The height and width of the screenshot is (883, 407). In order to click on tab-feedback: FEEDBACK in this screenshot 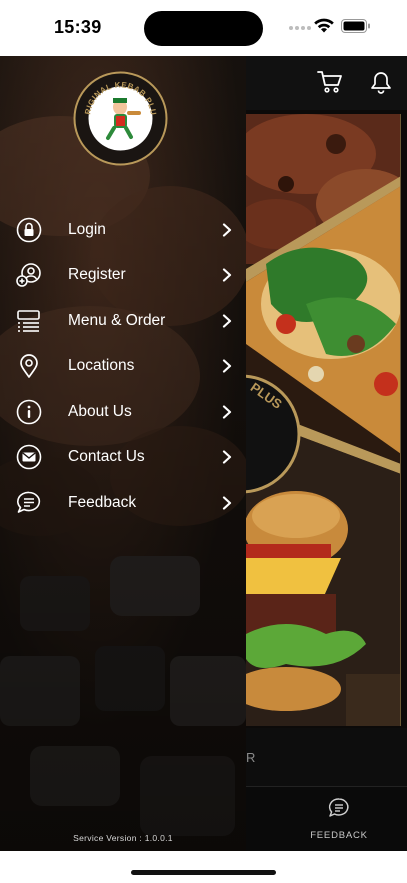, I will do `click(339, 819)`.